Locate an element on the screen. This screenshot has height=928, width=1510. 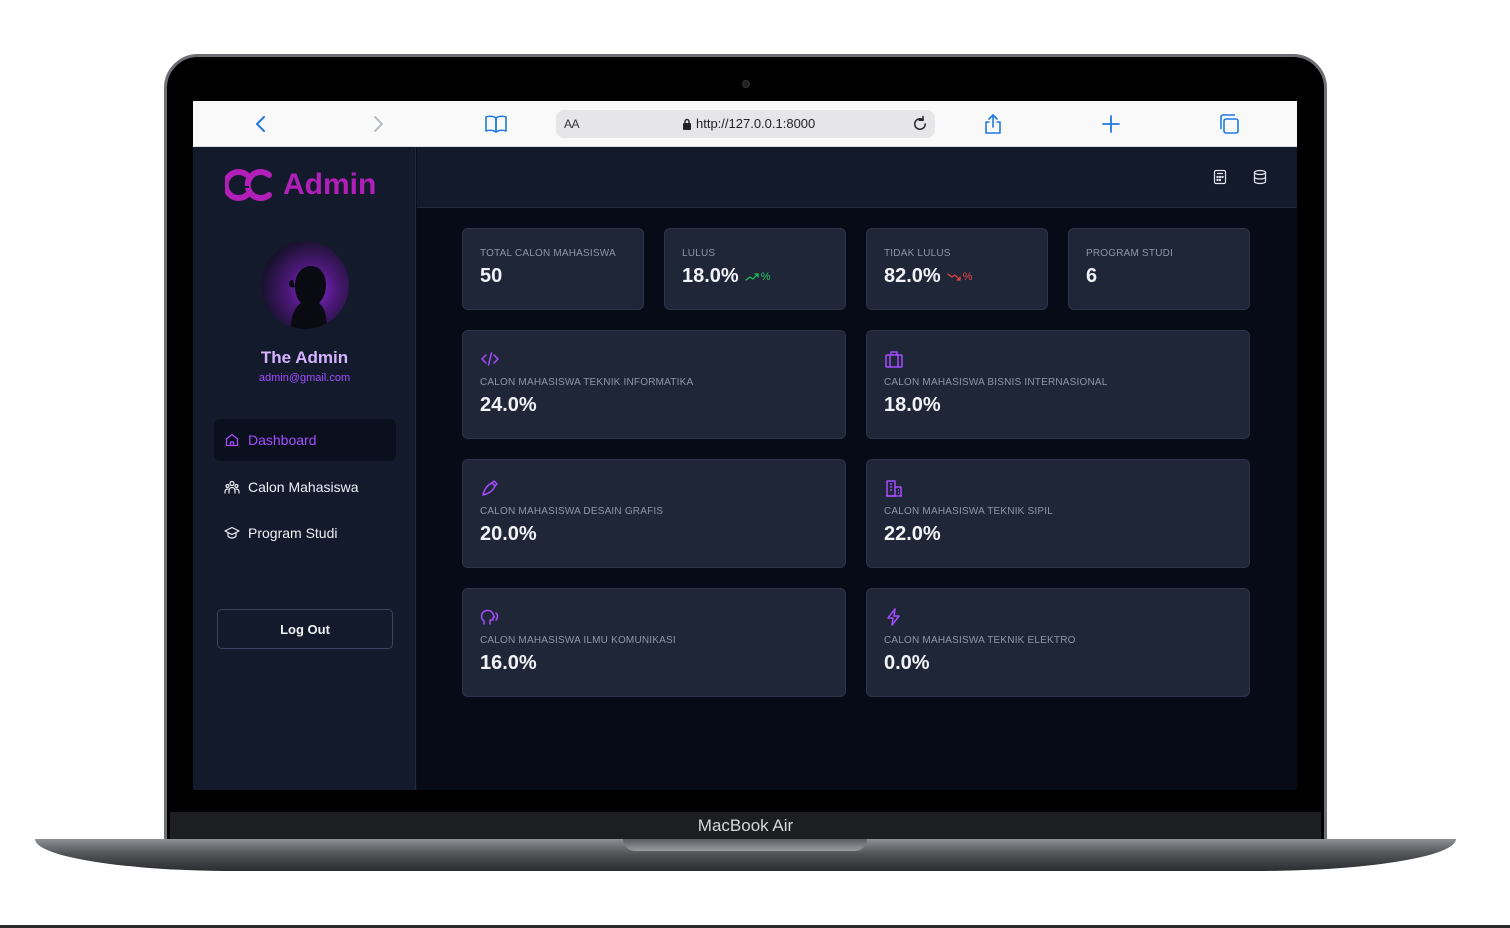
program-value: 0.0% is located at coordinates (907, 663).